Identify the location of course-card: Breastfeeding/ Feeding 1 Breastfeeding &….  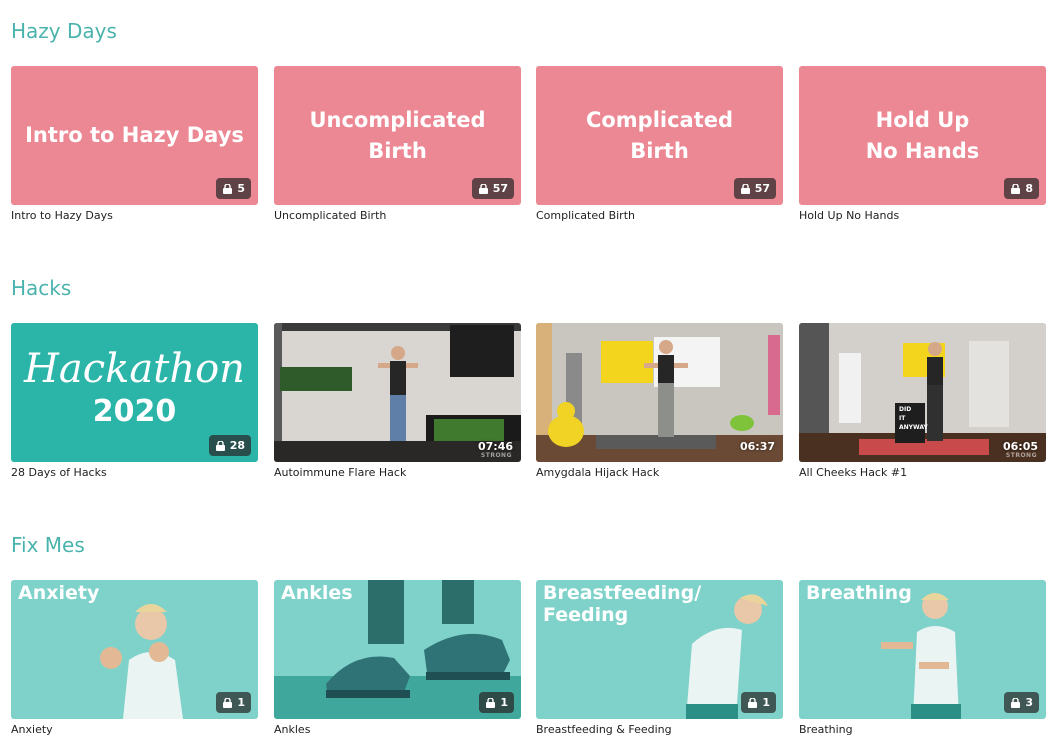
(659, 658).